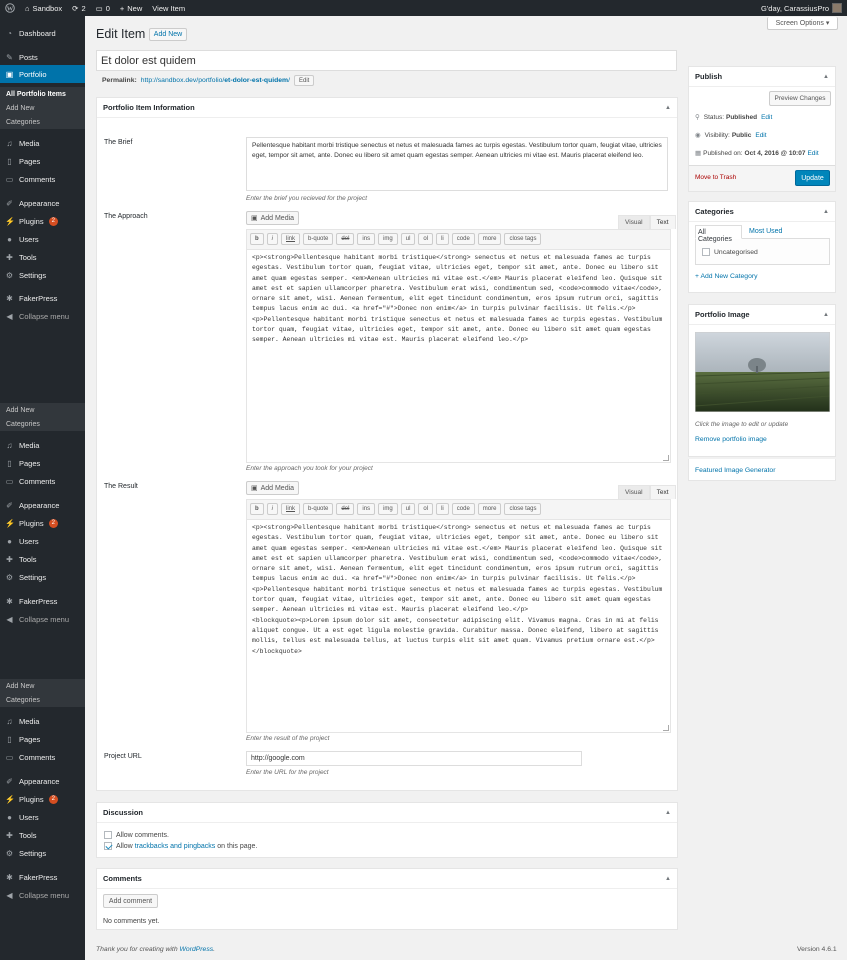 Image resolution: width=847 pixels, height=960 pixels. Describe the element at coordinates (108, 846) in the screenshot. I see `allow-pings-checkbox` at that location.